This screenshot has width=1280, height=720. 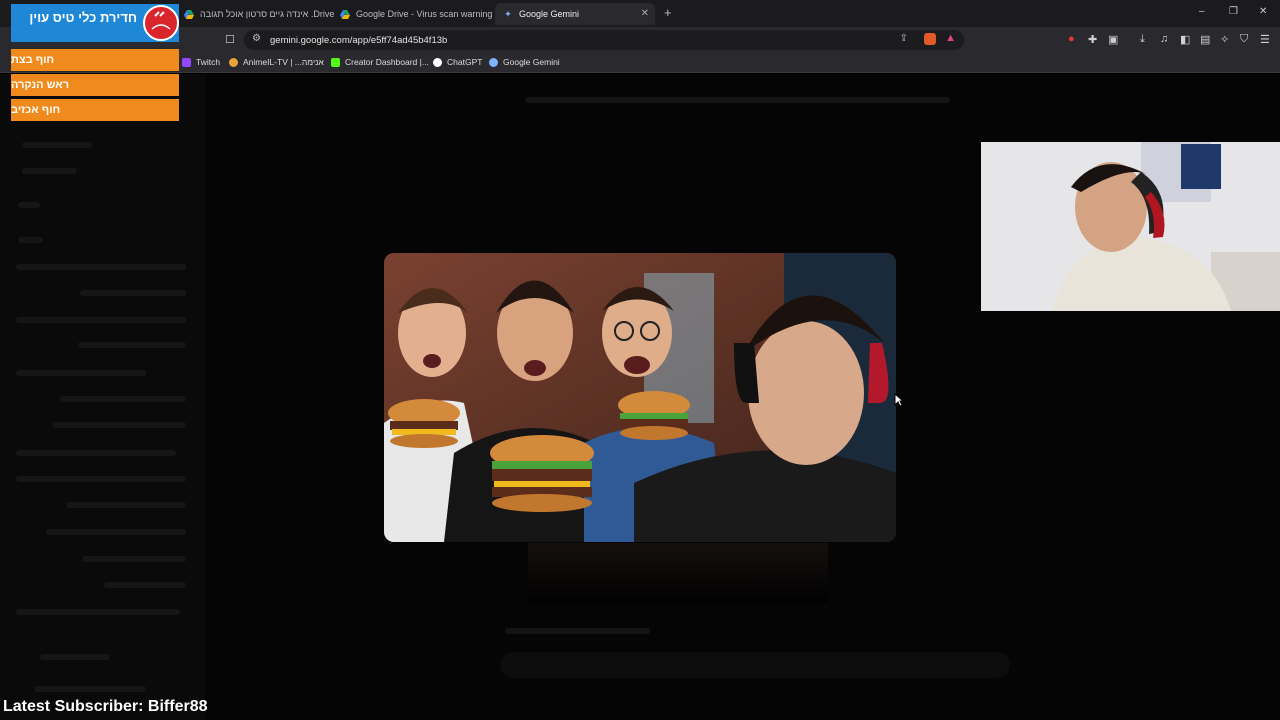 I want to click on site-info-icon: ⚙, so click(x=256, y=38).